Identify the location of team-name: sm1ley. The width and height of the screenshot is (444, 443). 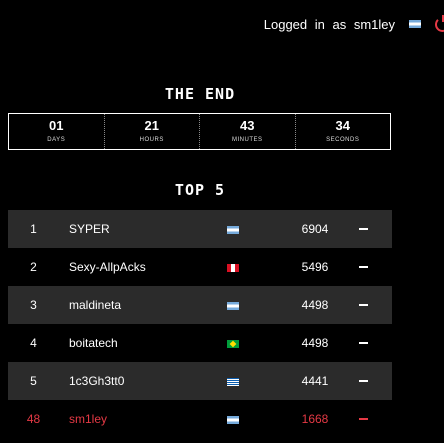
(143, 419).